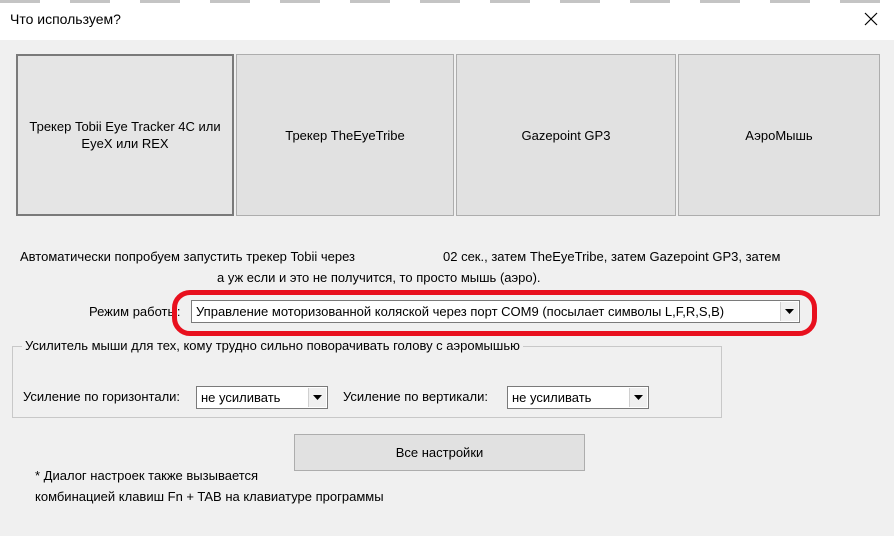 The width and height of the screenshot is (894, 536). What do you see at coordinates (552, 397) in the screenshot?
I see `vertical-gain-value: не усиливать` at bounding box center [552, 397].